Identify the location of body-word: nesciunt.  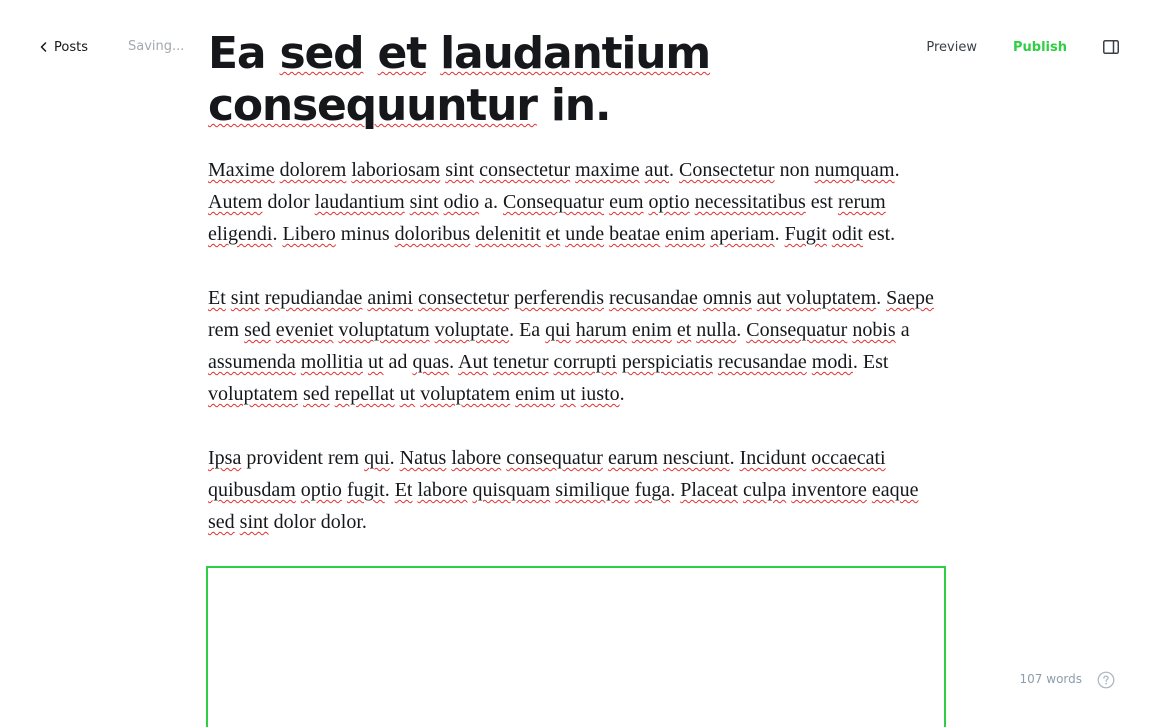
(696, 458).